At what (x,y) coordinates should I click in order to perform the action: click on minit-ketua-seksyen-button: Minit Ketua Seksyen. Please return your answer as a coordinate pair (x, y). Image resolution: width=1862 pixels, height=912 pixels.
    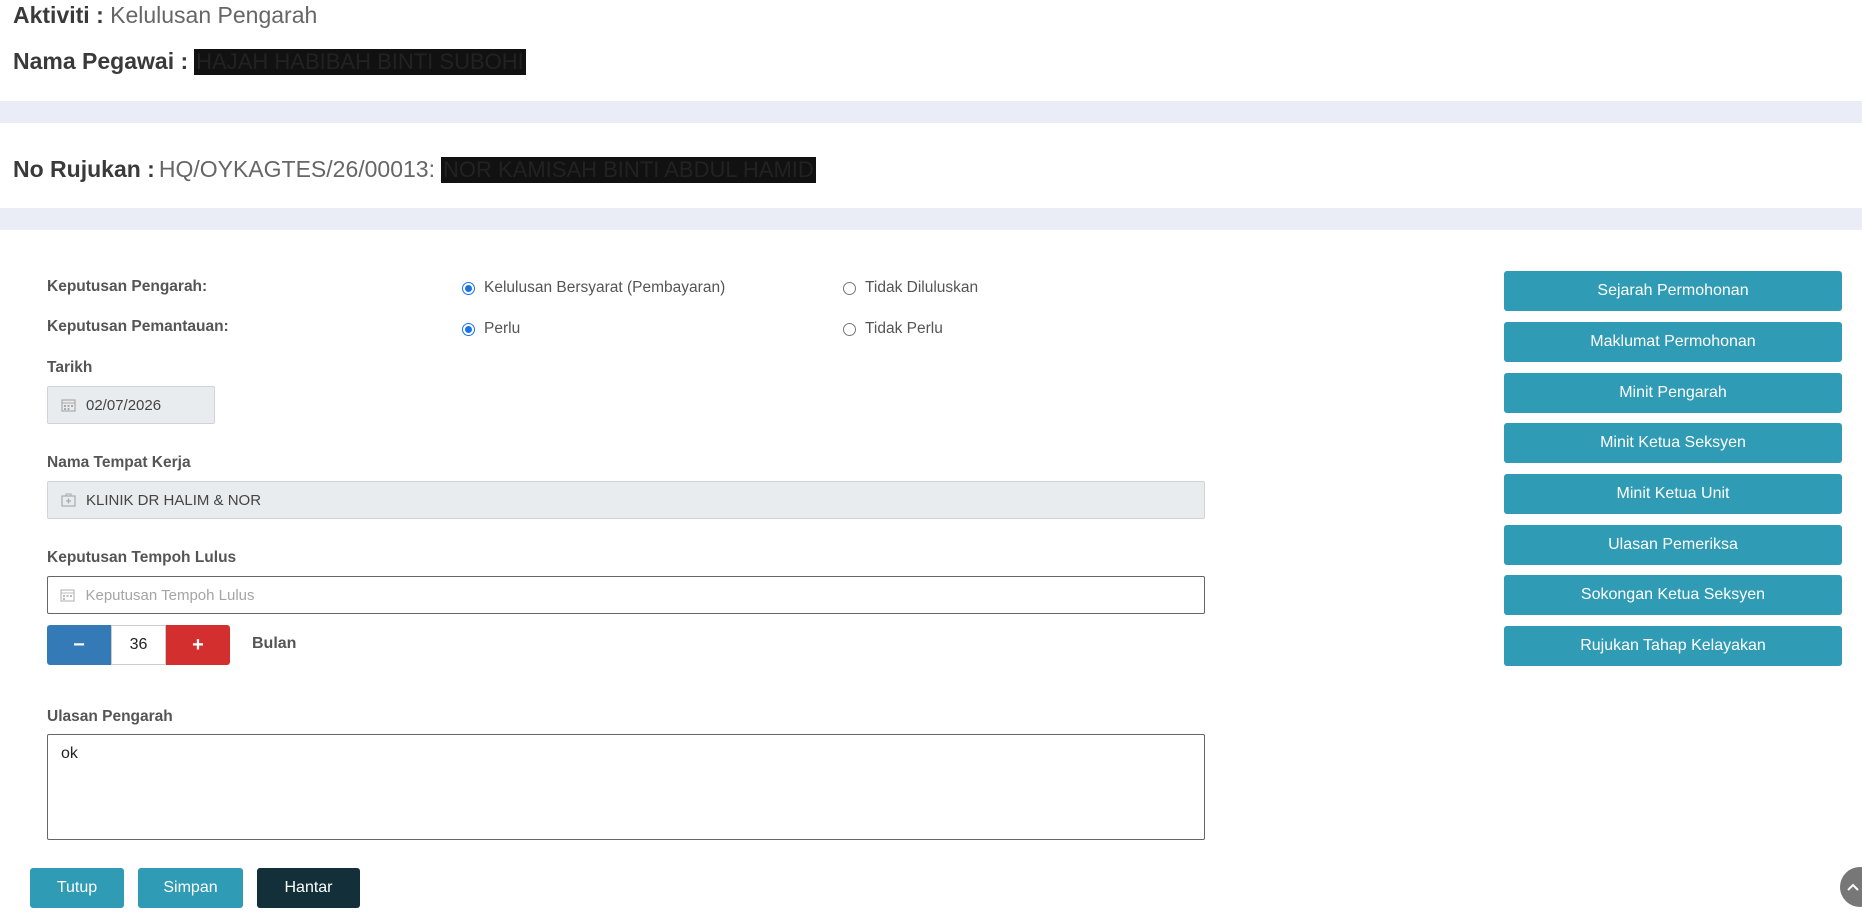
    Looking at the image, I should click on (1673, 443).